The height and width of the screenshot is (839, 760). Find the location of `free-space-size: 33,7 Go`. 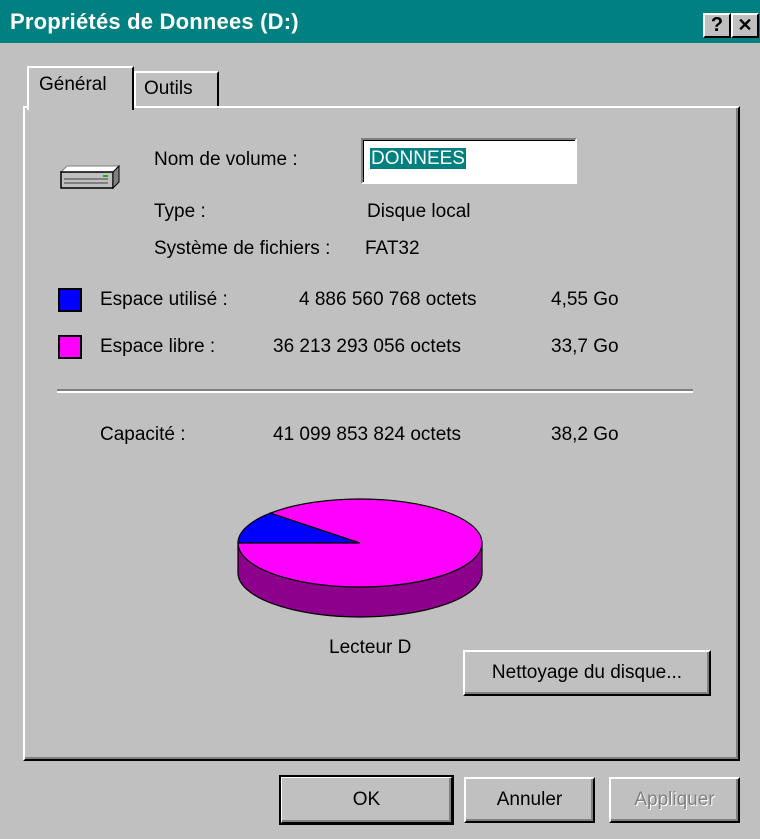

free-space-size: 33,7 Go is located at coordinates (585, 346).